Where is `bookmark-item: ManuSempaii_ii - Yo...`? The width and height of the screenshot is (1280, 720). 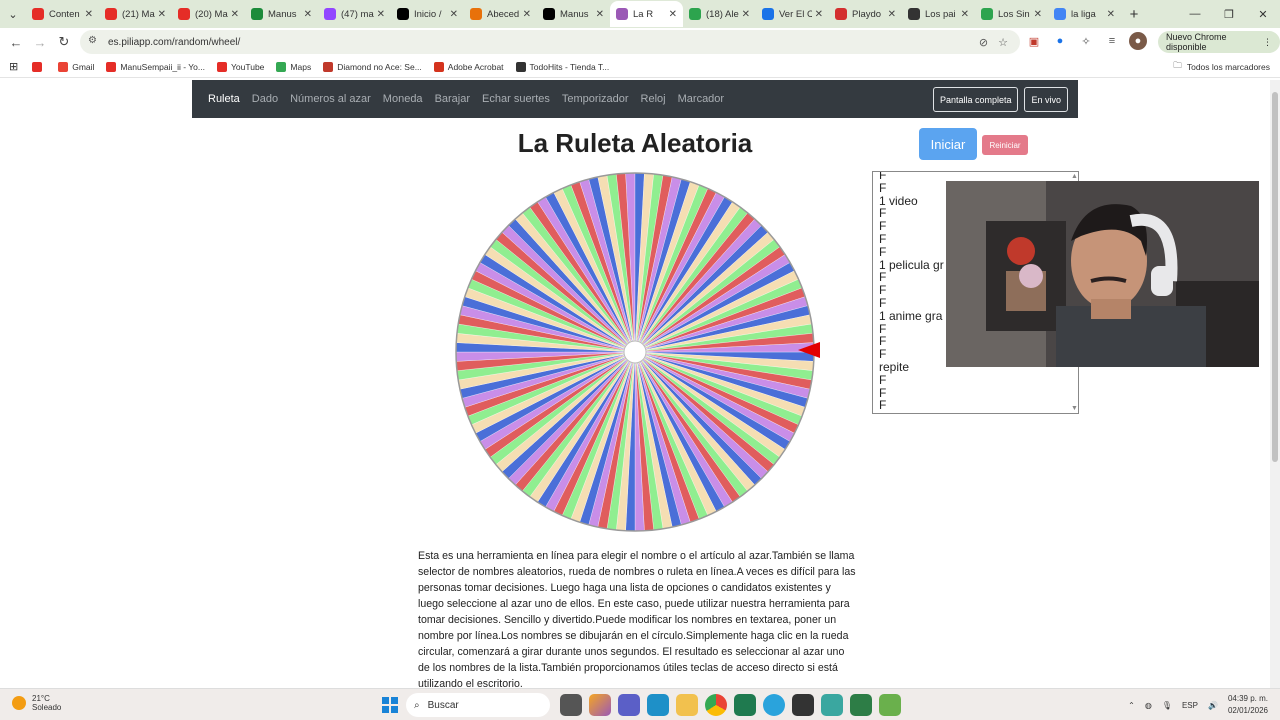
bookmark-item: ManuSempaii_ii - Yo... is located at coordinates (155, 66).